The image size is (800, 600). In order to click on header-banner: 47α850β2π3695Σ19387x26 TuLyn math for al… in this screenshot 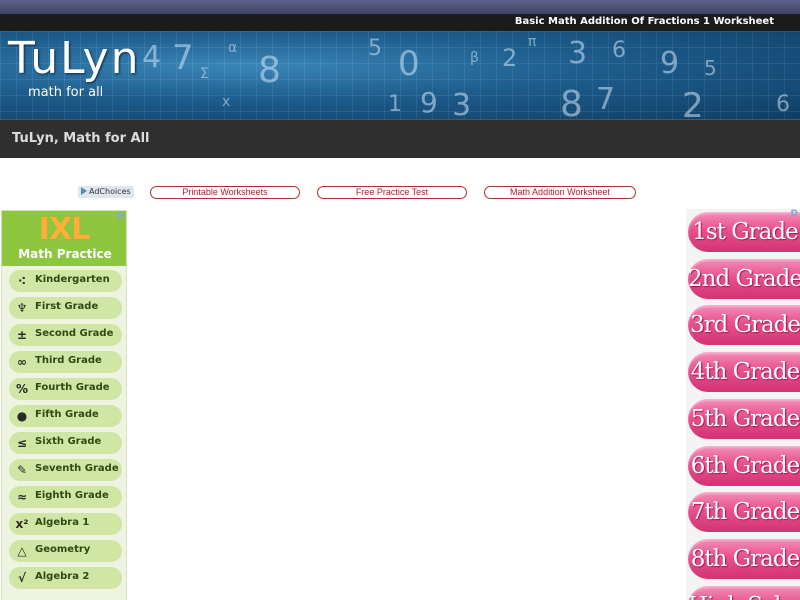, I will do `click(400, 75)`.